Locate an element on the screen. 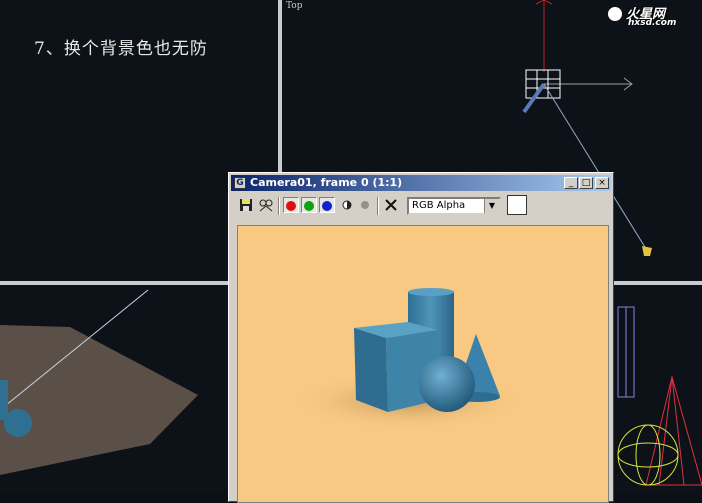  red-channel-button is located at coordinates (291, 205).